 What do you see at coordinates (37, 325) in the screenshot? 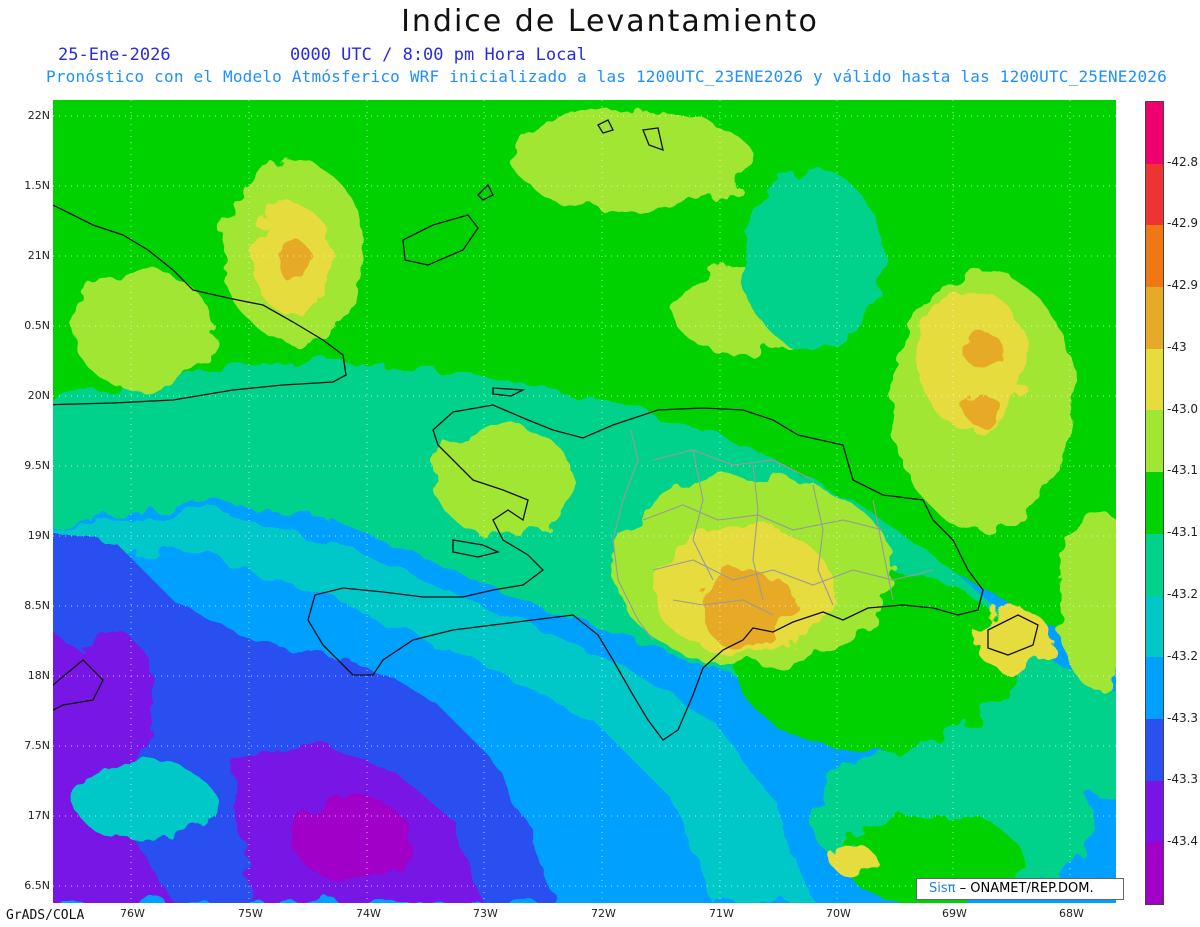
I see `lat-label: 0.5N` at bounding box center [37, 325].